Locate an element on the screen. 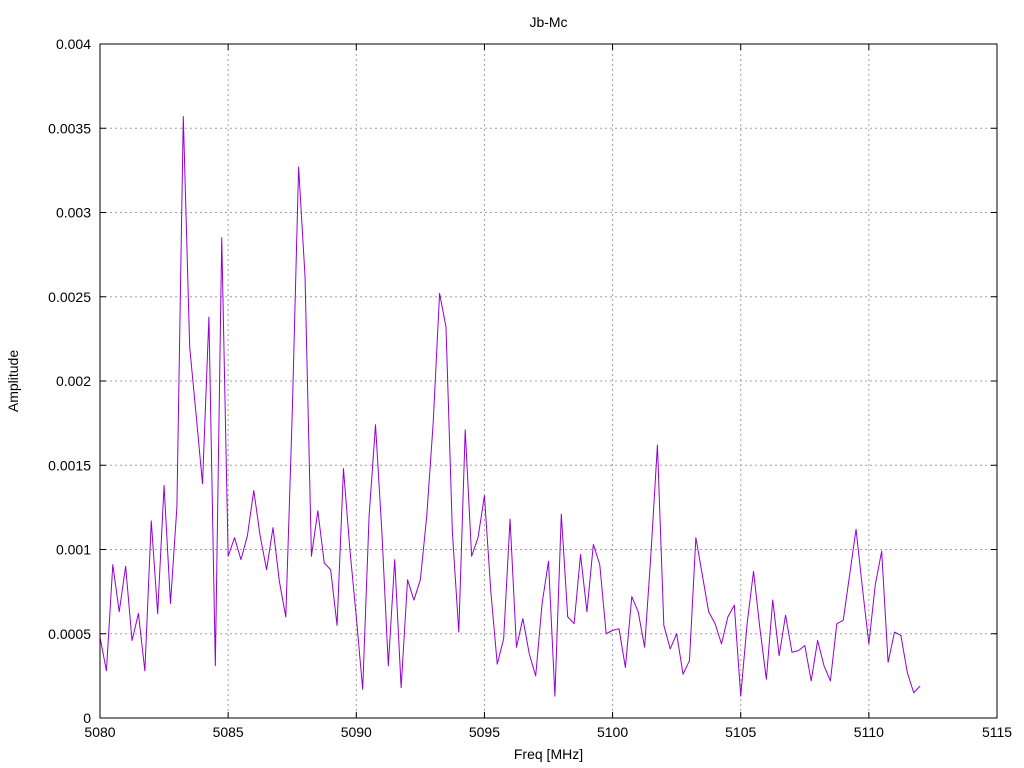 This screenshot has height=768, width=1024. y-tick-label: 0.0025 is located at coordinates (69, 297).